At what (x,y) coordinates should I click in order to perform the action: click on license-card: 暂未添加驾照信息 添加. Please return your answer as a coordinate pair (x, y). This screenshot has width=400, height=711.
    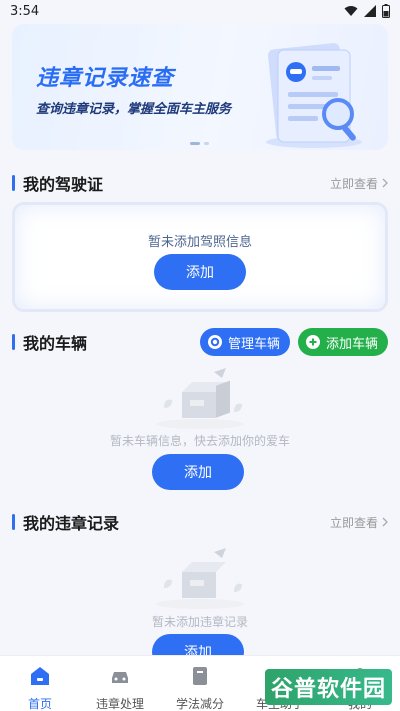
    Looking at the image, I should click on (200, 257).